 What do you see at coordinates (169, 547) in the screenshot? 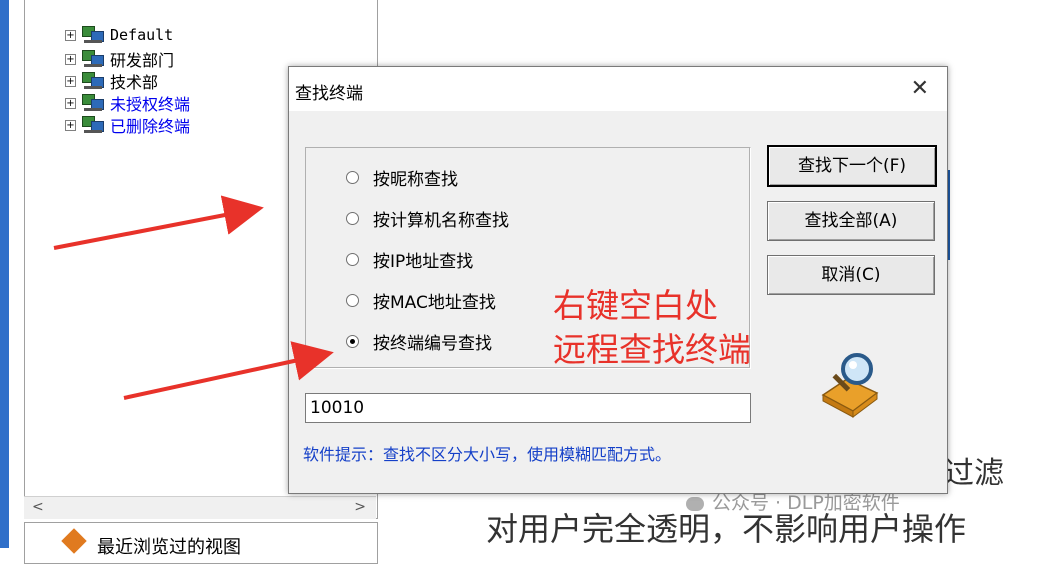
I see `recent-views-label: 最近浏览过的视图` at bounding box center [169, 547].